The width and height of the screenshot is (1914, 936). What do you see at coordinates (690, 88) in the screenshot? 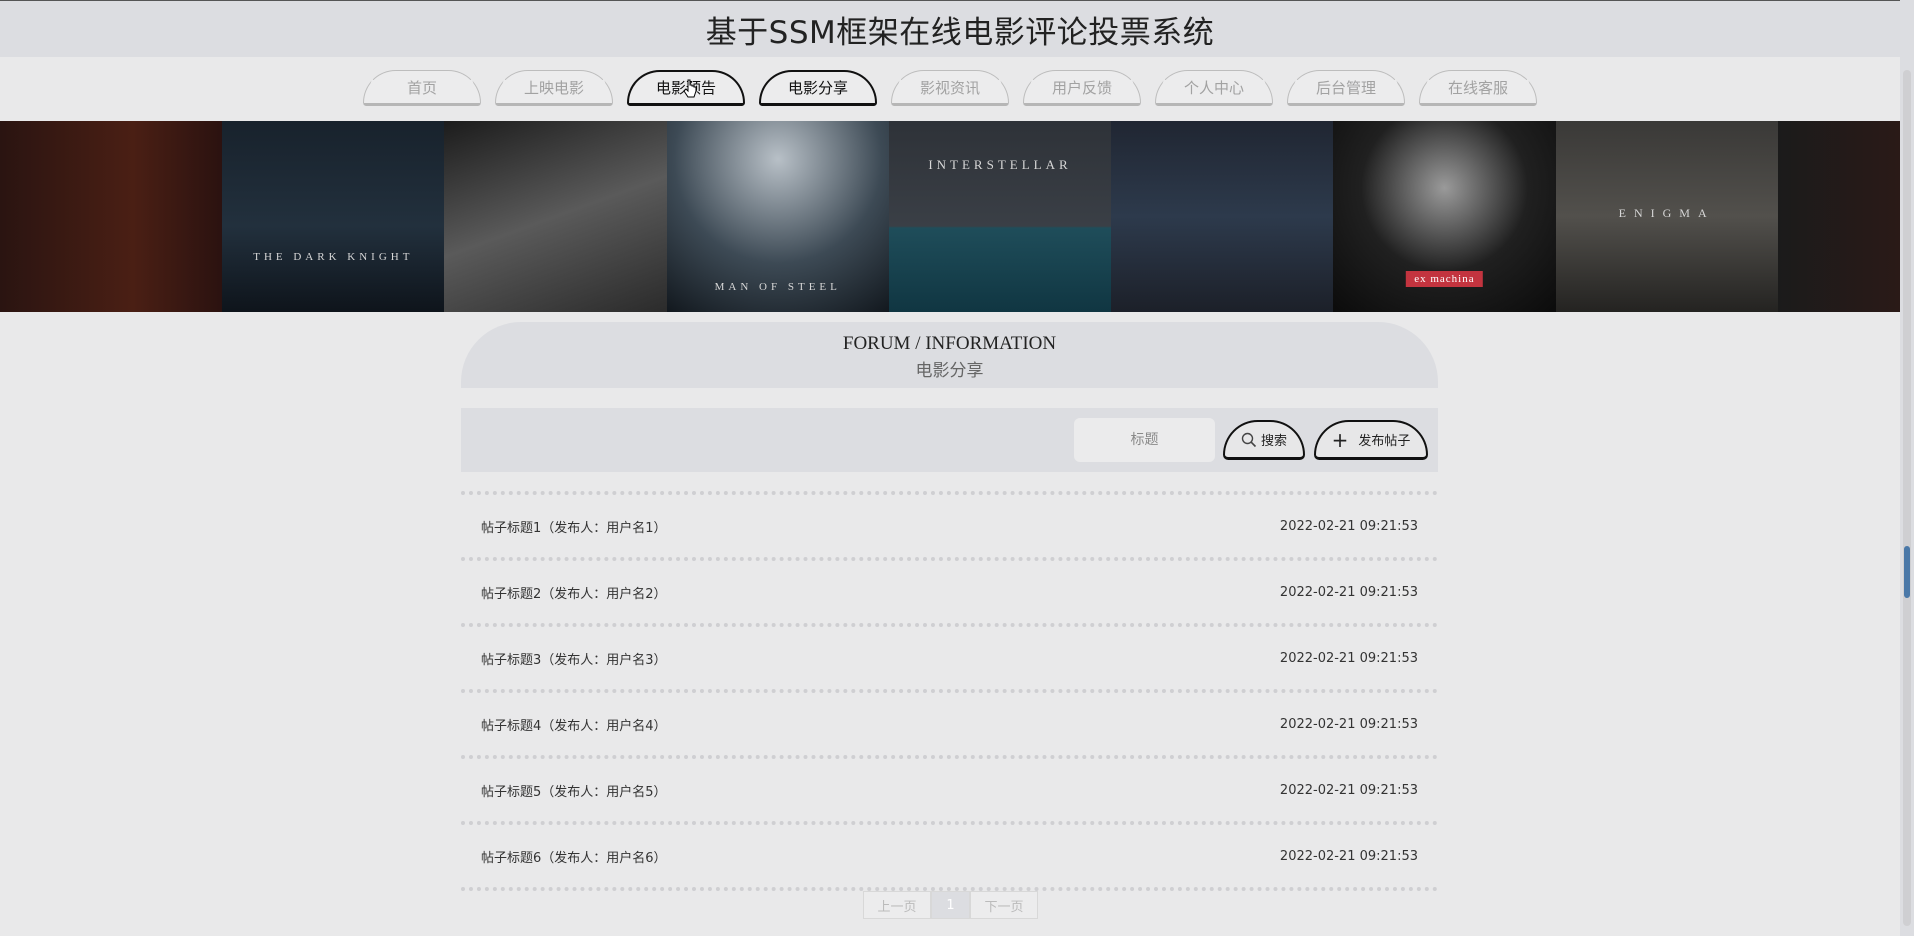
I see `mouse-pointer-icon` at bounding box center [690, 88].